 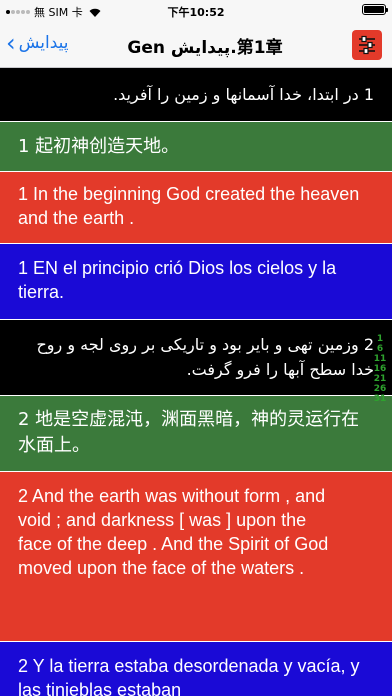 What do you see at coordinates (43, 43) in the screenshot?
I see `back-label: پیدایش` at bounding box center [43, 43].